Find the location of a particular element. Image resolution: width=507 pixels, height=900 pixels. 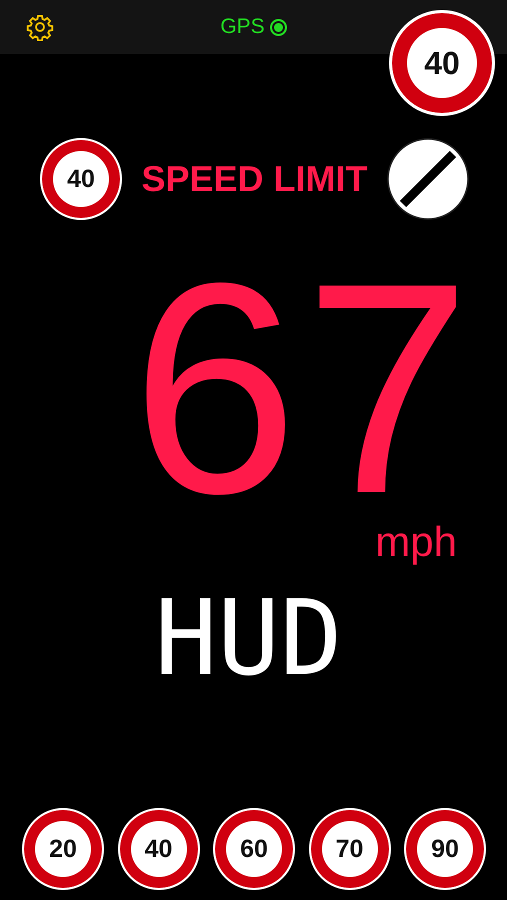

speed-unit: mph is located at coordinates (416, 542).